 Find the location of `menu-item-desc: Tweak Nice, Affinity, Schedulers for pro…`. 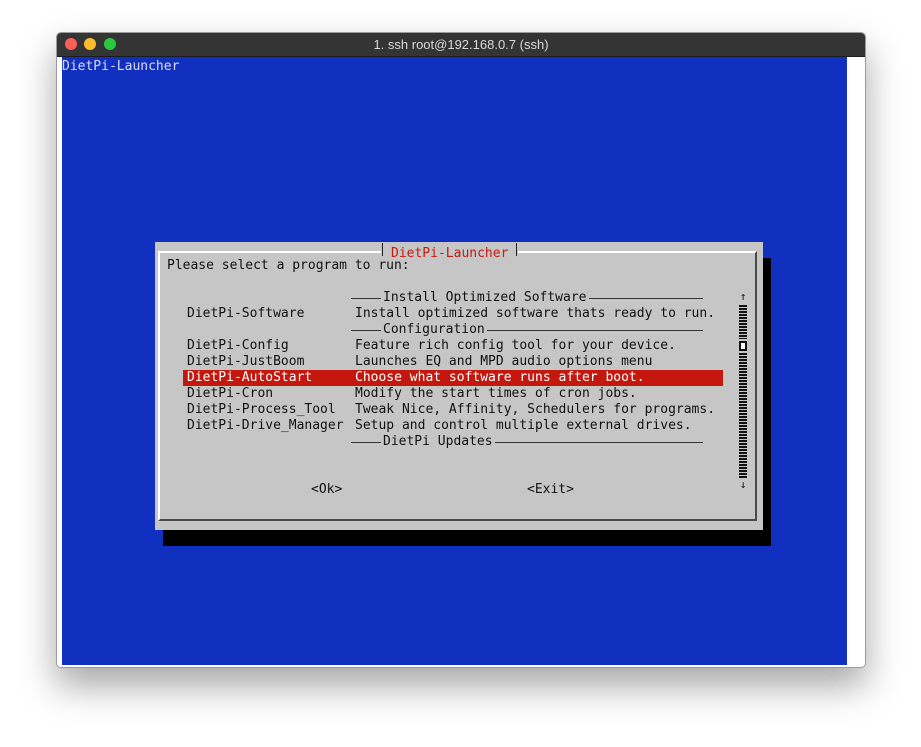

menu-item-desc: Tweak Nice, Affinity, Schedulers for pro… is located at coordinates (535, 409).